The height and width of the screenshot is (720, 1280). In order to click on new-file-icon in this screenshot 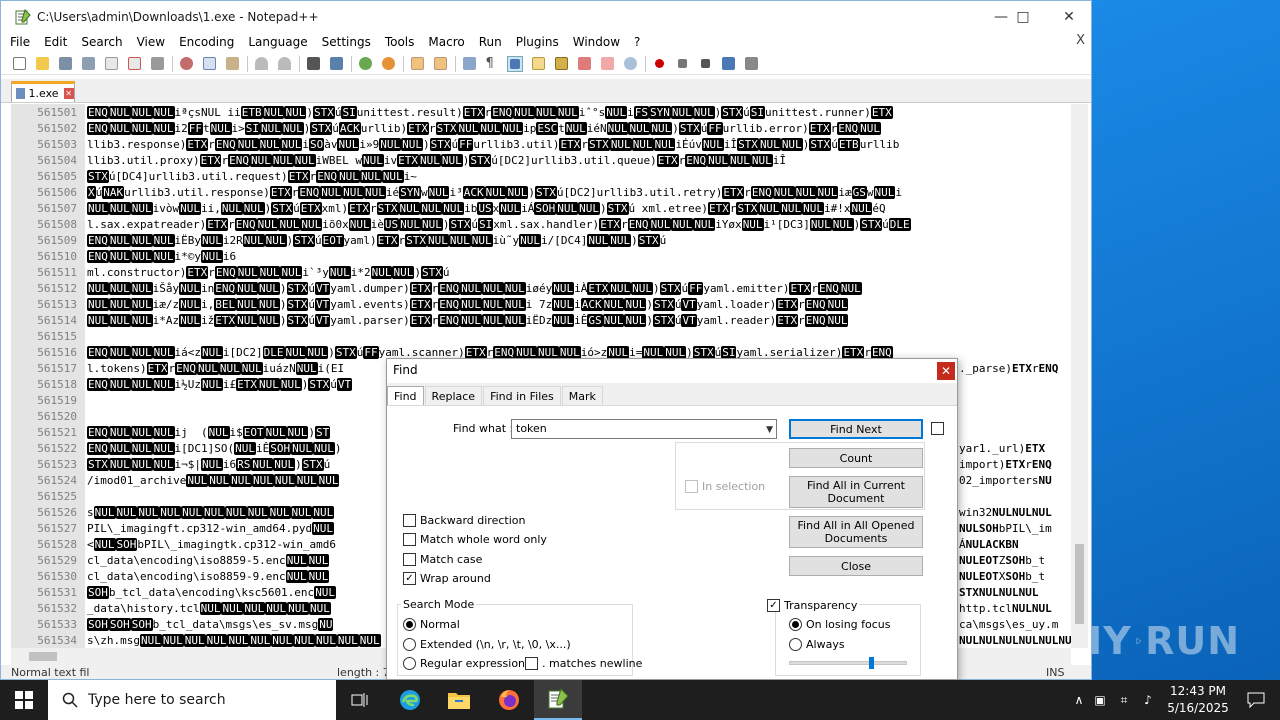, I will do `click(19, 64)`.